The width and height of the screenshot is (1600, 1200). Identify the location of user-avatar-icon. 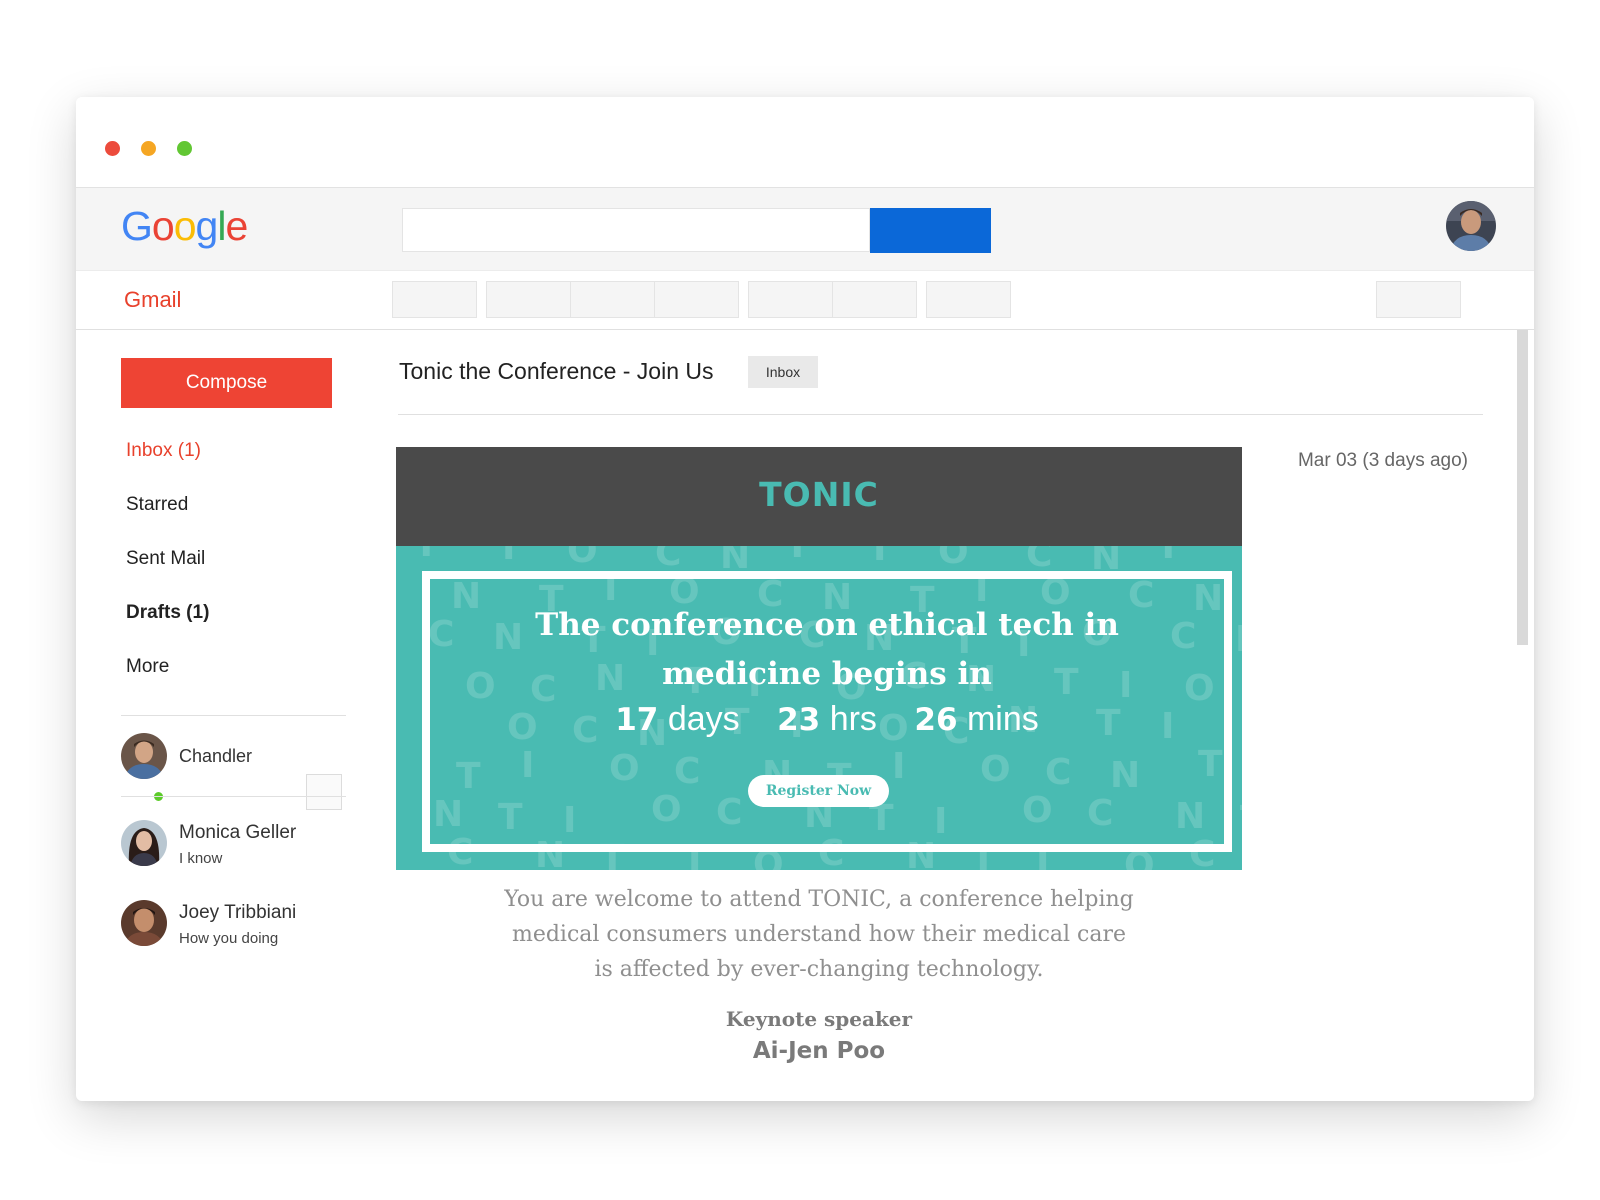
(1471, 226).